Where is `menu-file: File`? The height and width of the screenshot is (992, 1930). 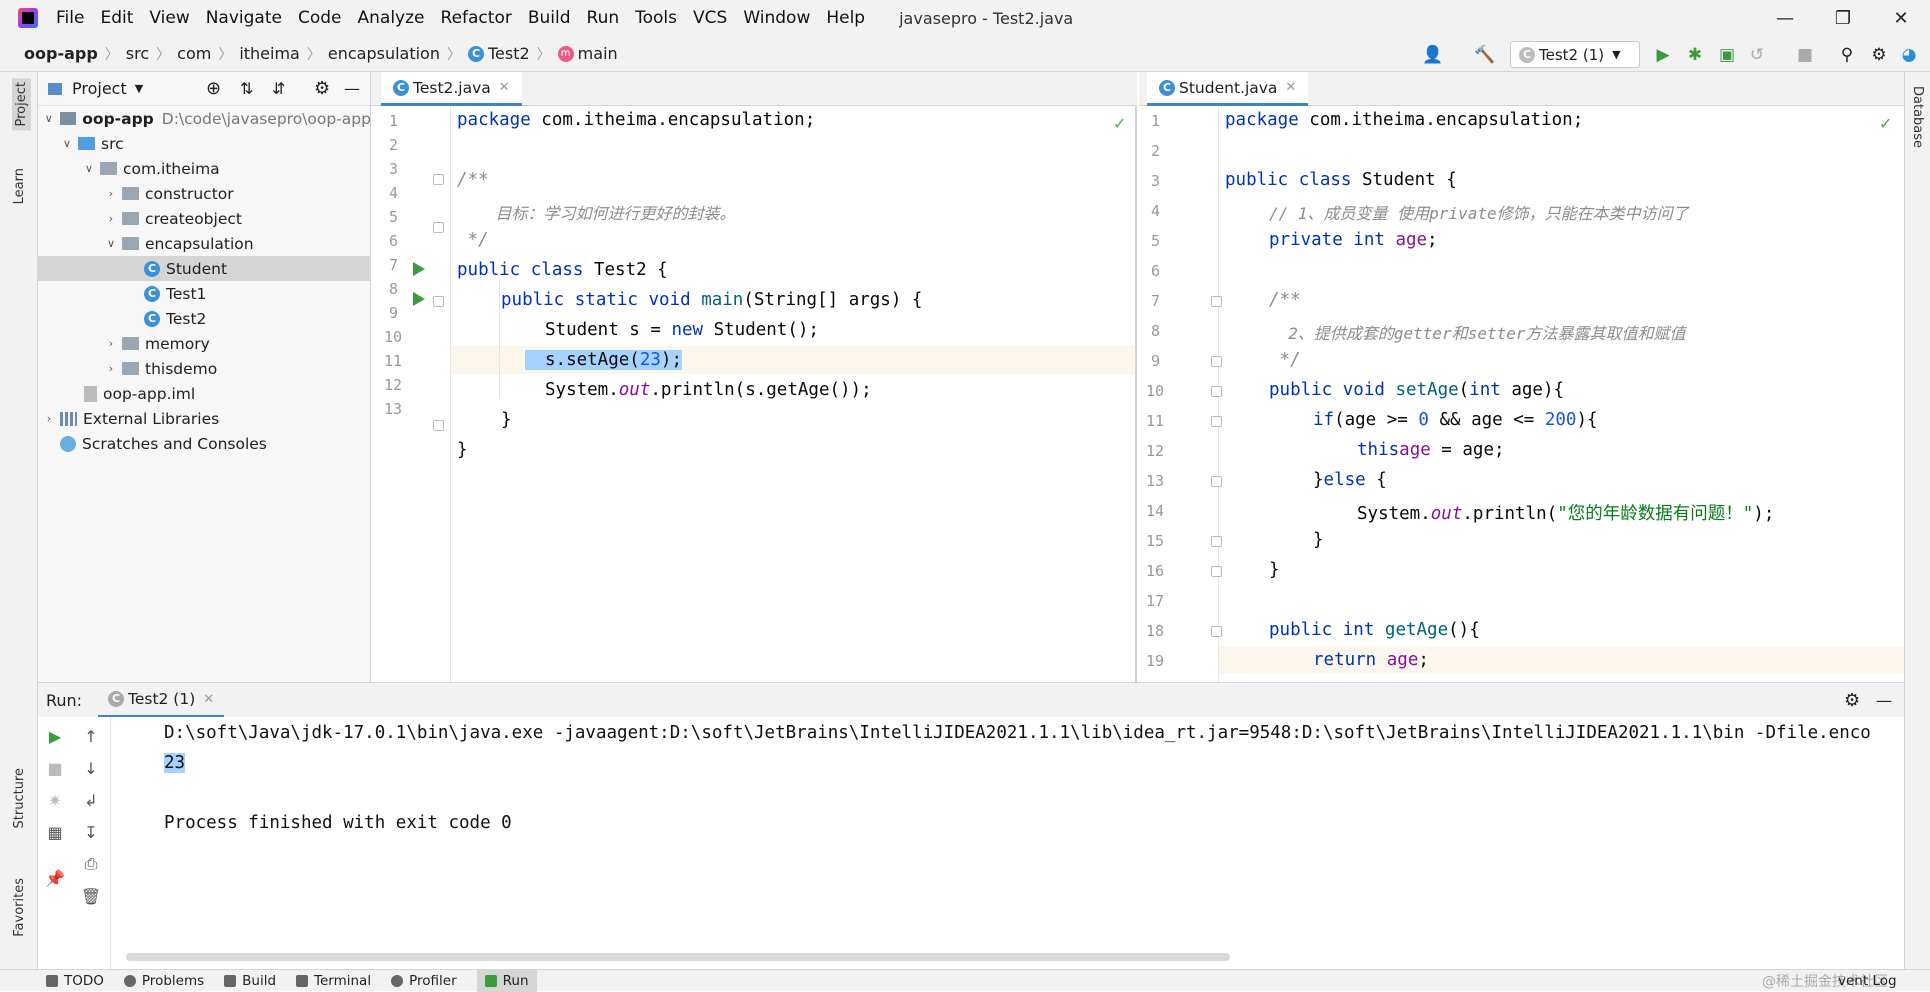 menu-file: File is located at coordinates (70, 18).